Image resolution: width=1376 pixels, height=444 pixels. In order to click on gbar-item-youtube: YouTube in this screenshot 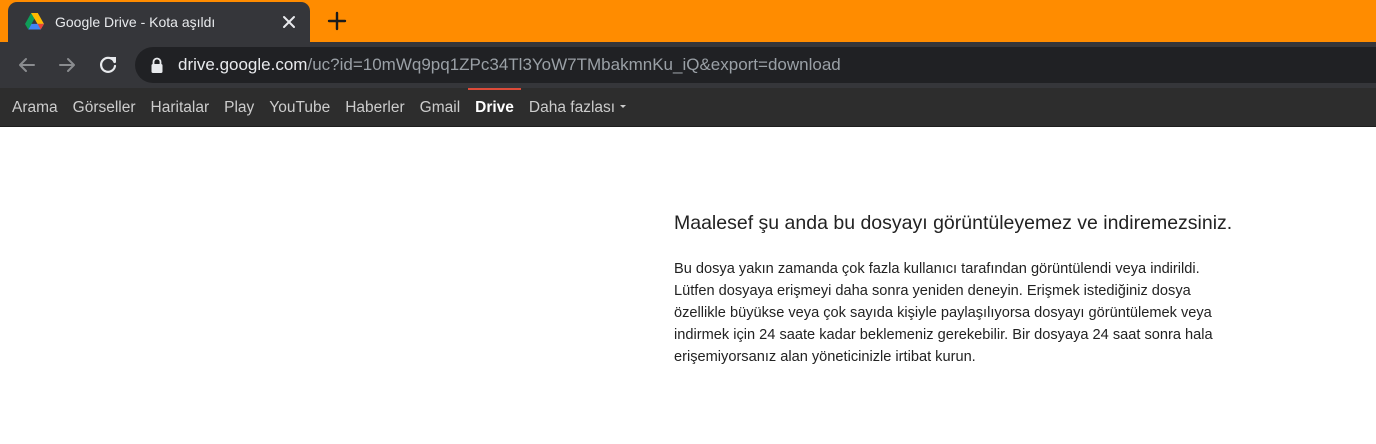, I will do `click(300, 107)`.